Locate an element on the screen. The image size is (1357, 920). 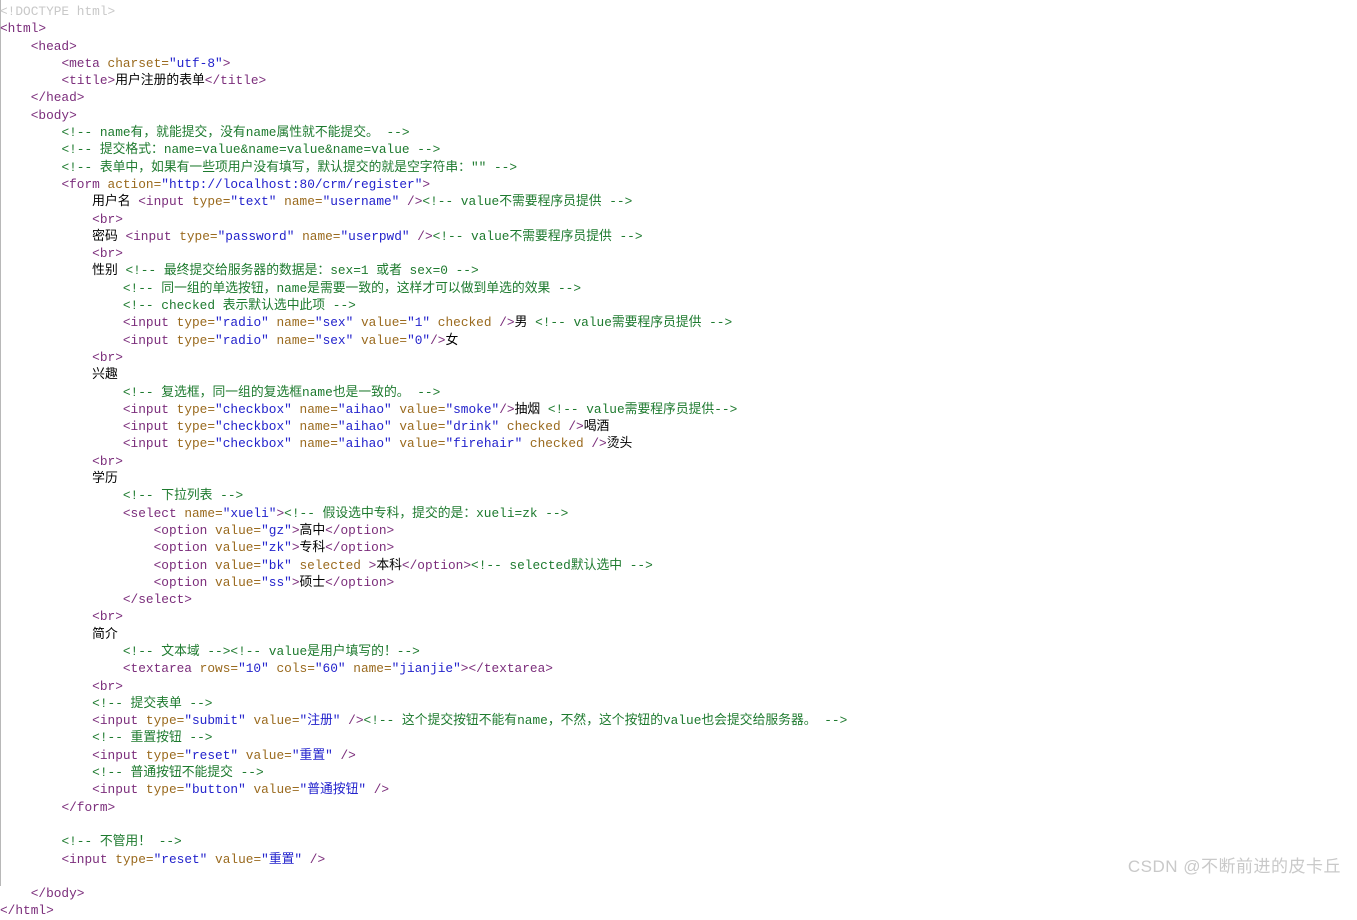
code-token-value: "checkbox" is located at coordinates (253, 409).